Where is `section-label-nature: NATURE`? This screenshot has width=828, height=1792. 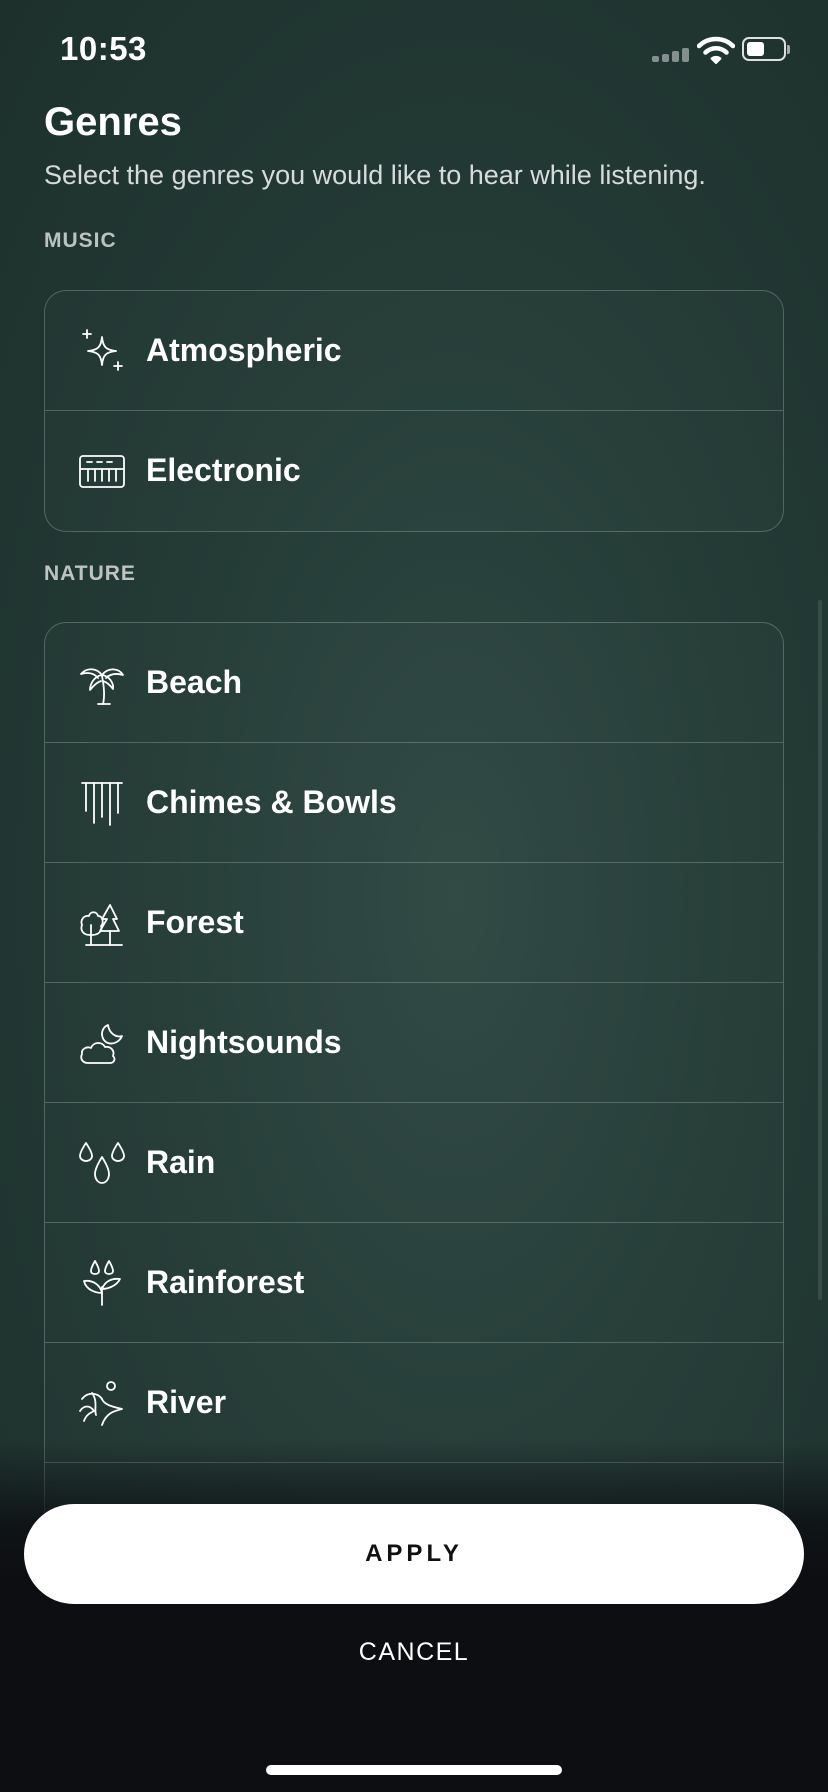 section-label-nature: NATURE is located at coordinates (90, 573).